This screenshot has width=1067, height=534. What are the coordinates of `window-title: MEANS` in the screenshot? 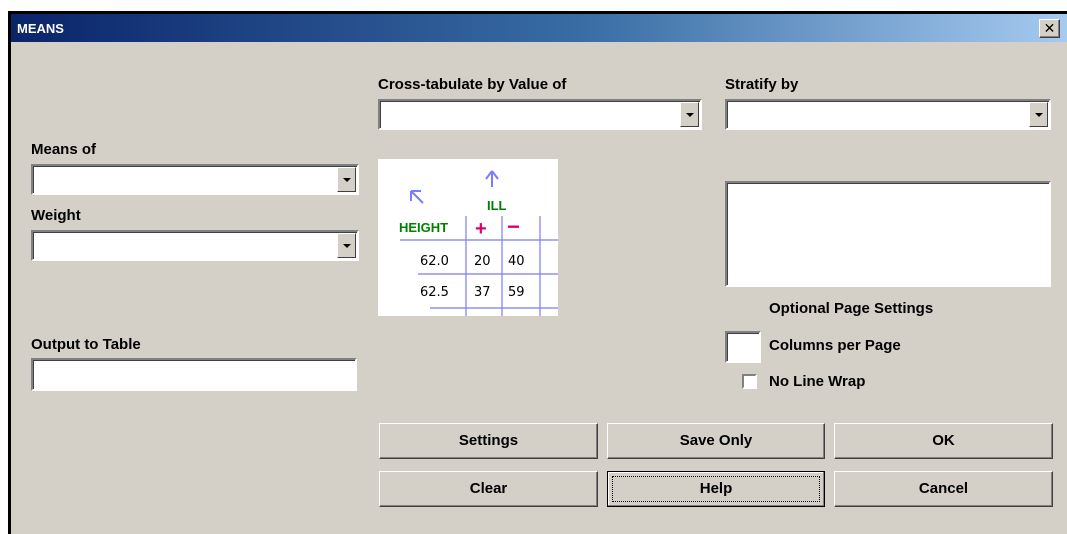 It's located at (40, 28).